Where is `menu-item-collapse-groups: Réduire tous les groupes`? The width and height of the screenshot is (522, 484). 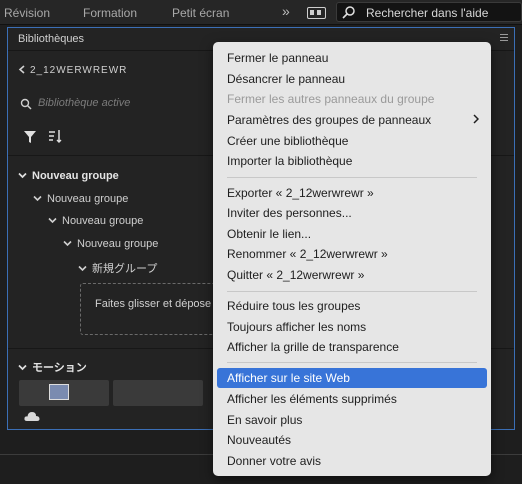
menu-item-collapse-groups: Réduire tous les groupes is located at coordinates (293, 306).